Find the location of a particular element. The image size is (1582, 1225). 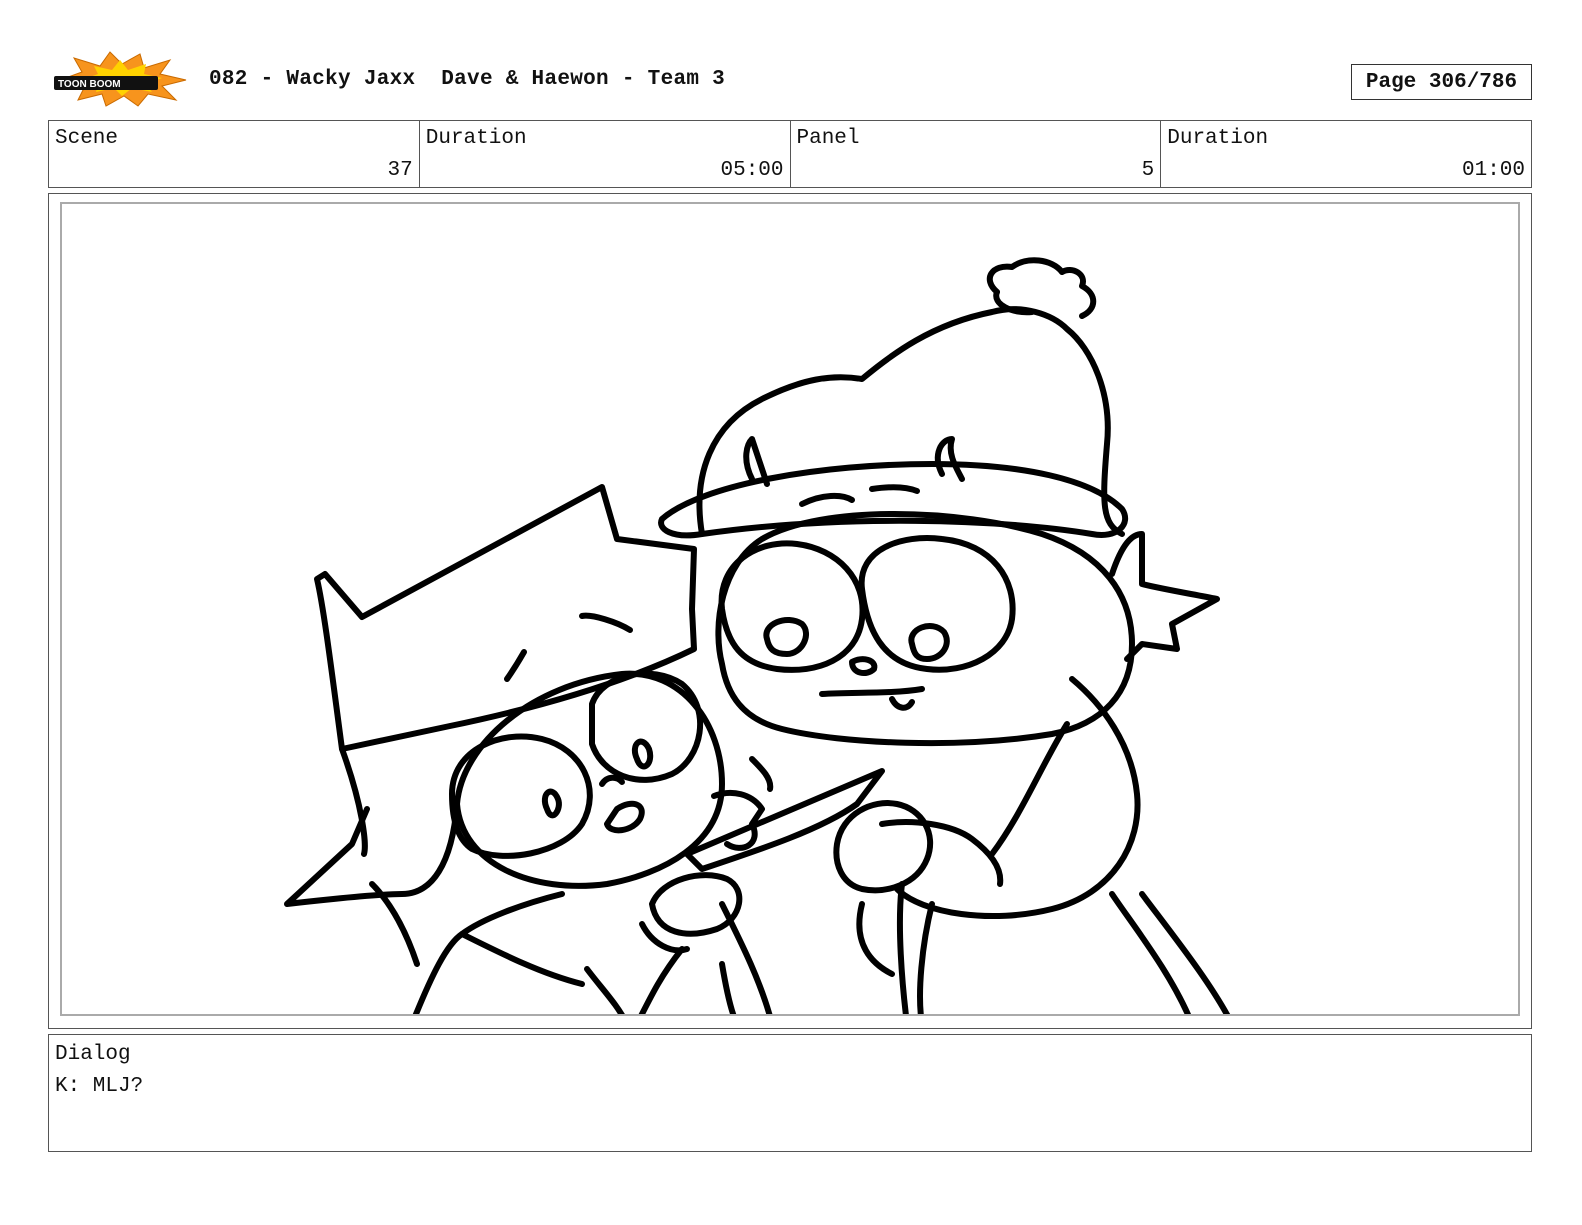

storyboard-title: 082 - Wacky Jaxx Dave & Haewon - Team 3 is located at coordinates (467, 79).